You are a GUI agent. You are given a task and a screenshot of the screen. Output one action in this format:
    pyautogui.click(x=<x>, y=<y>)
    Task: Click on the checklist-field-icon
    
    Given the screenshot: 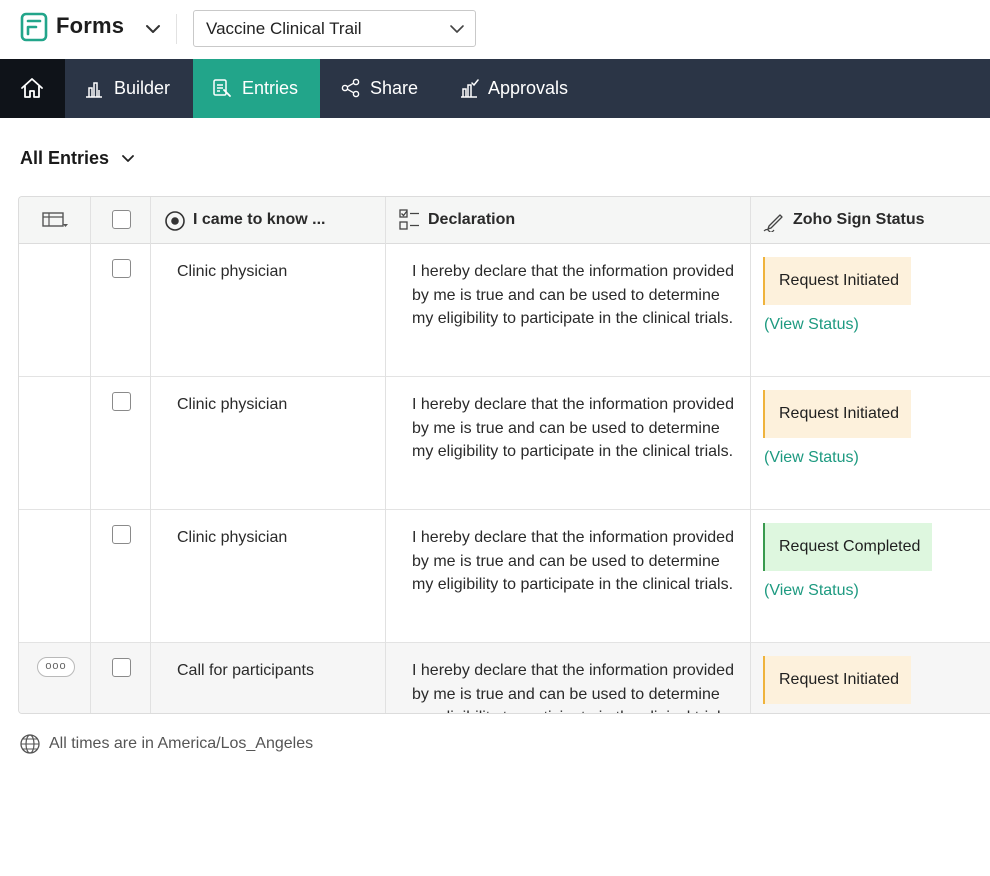 What is the action you would take?
    pyautogui.click(x=409, y=219)
    